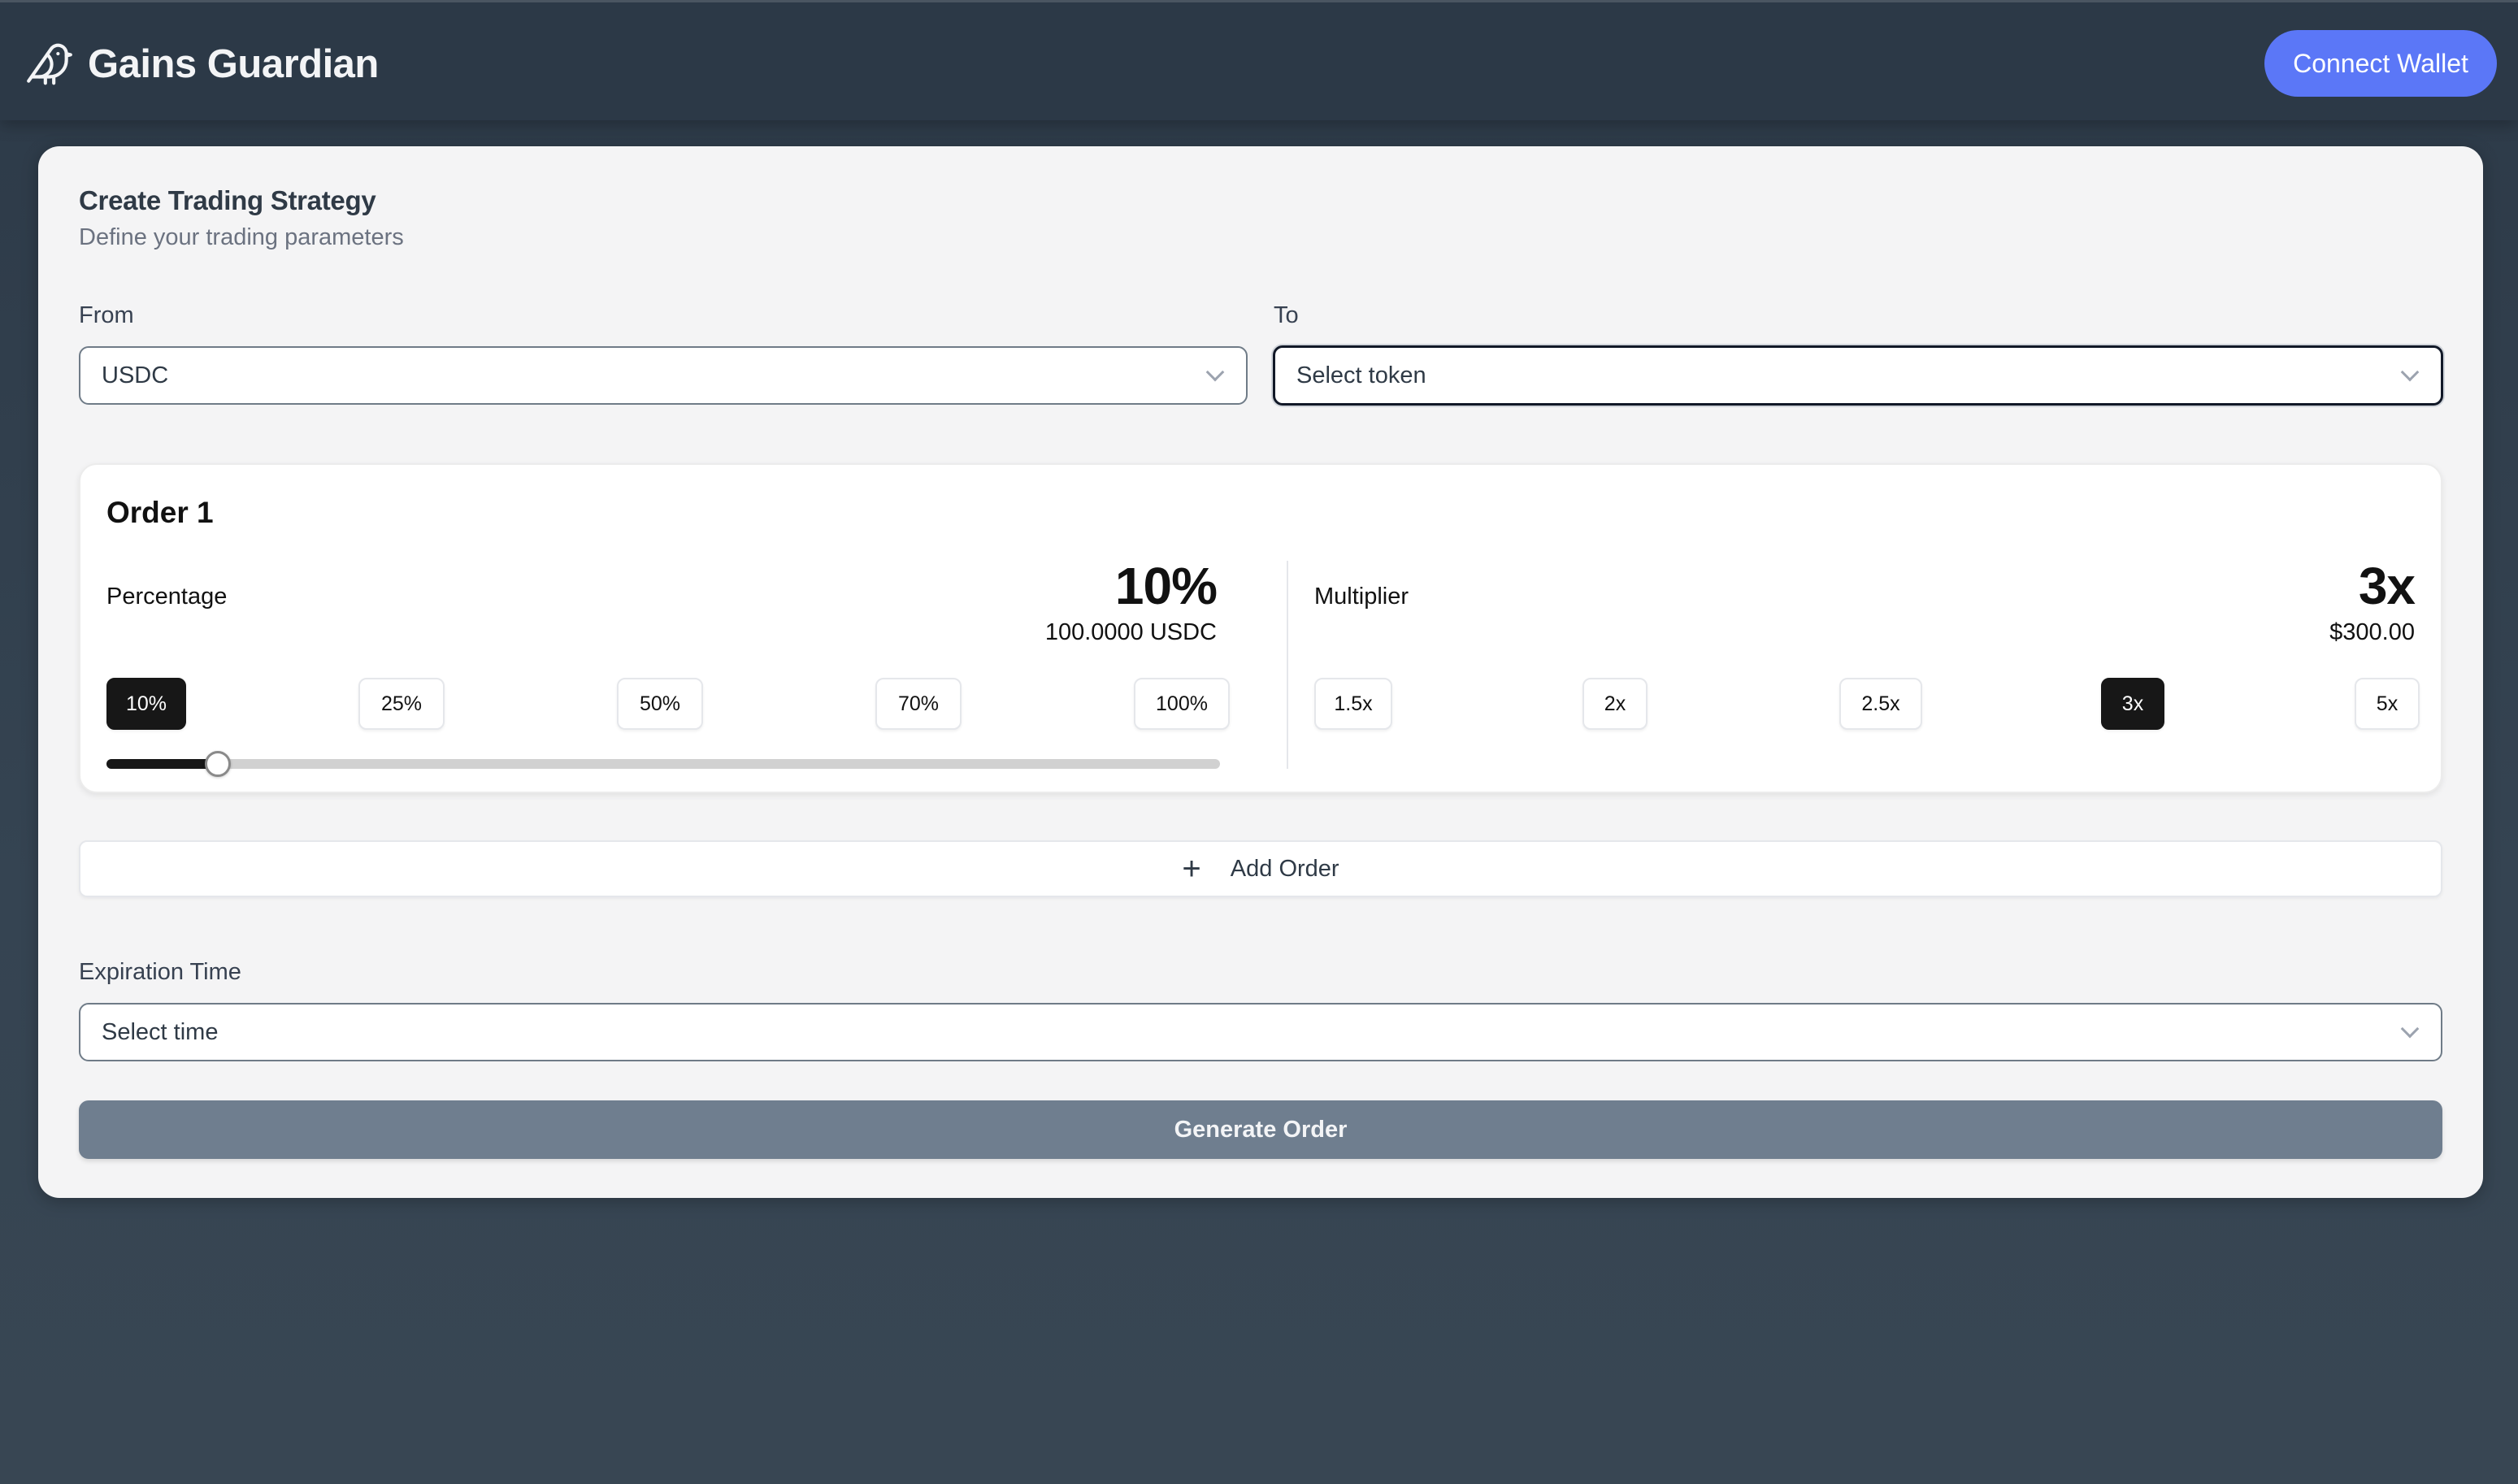 This screenshot has width=2518, height=1484. Describe the element at coordinates (106, 315) in the screenshot. I see `from-label: From` at that location.